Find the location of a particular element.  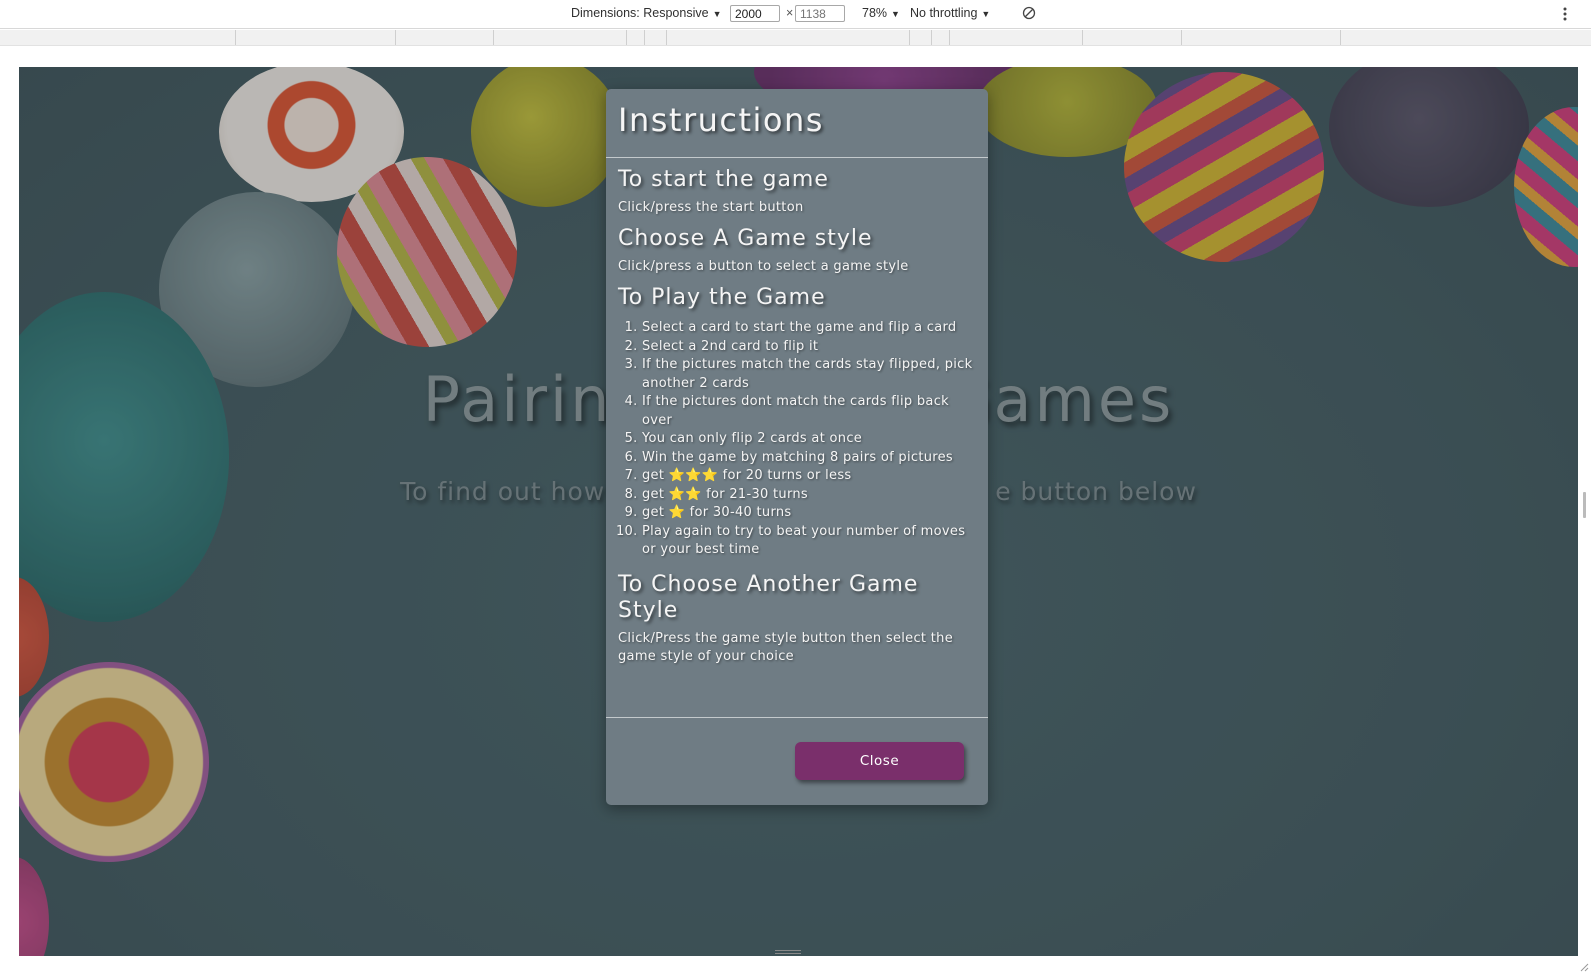

dimensions-dropdown: Dimensions: Responsive ▼ is located at coordinates (646, 13).